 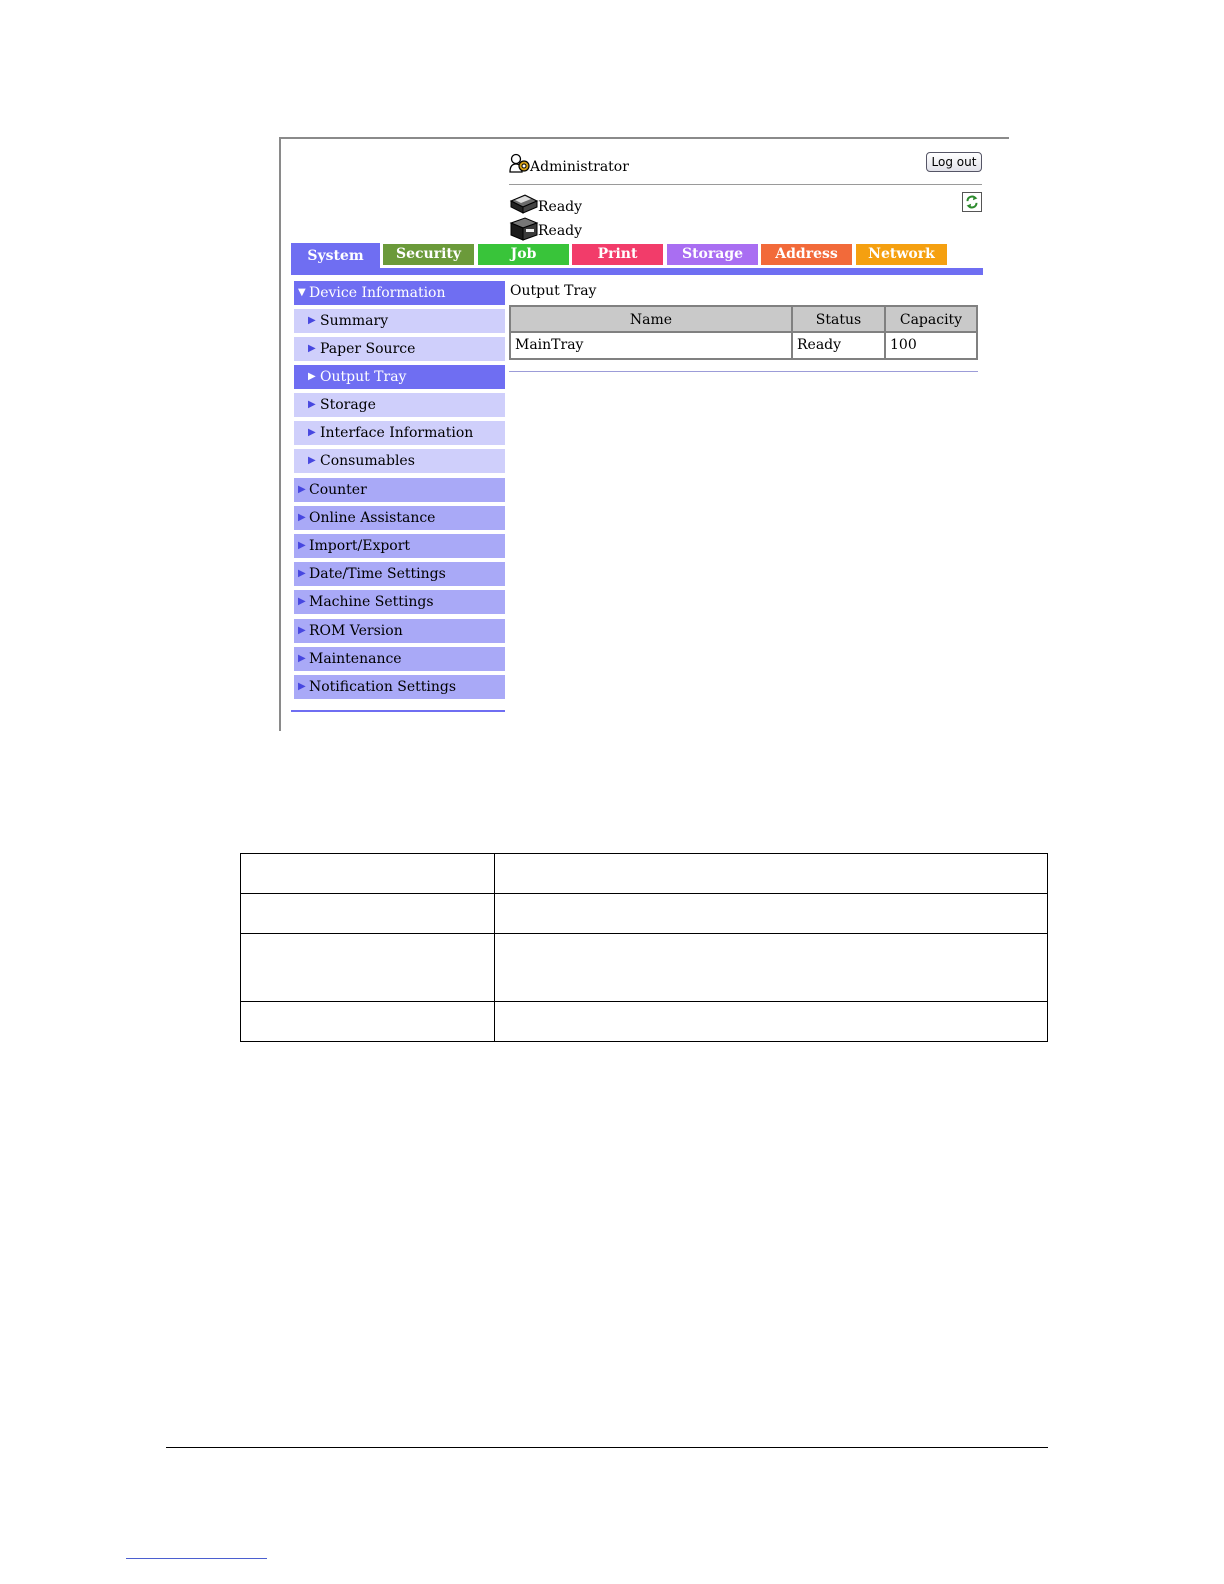 What do you see at coordinates (652, 345) in the screenshot?
I see `table-cell-name: MainTray` at bounding box center [652, 345].